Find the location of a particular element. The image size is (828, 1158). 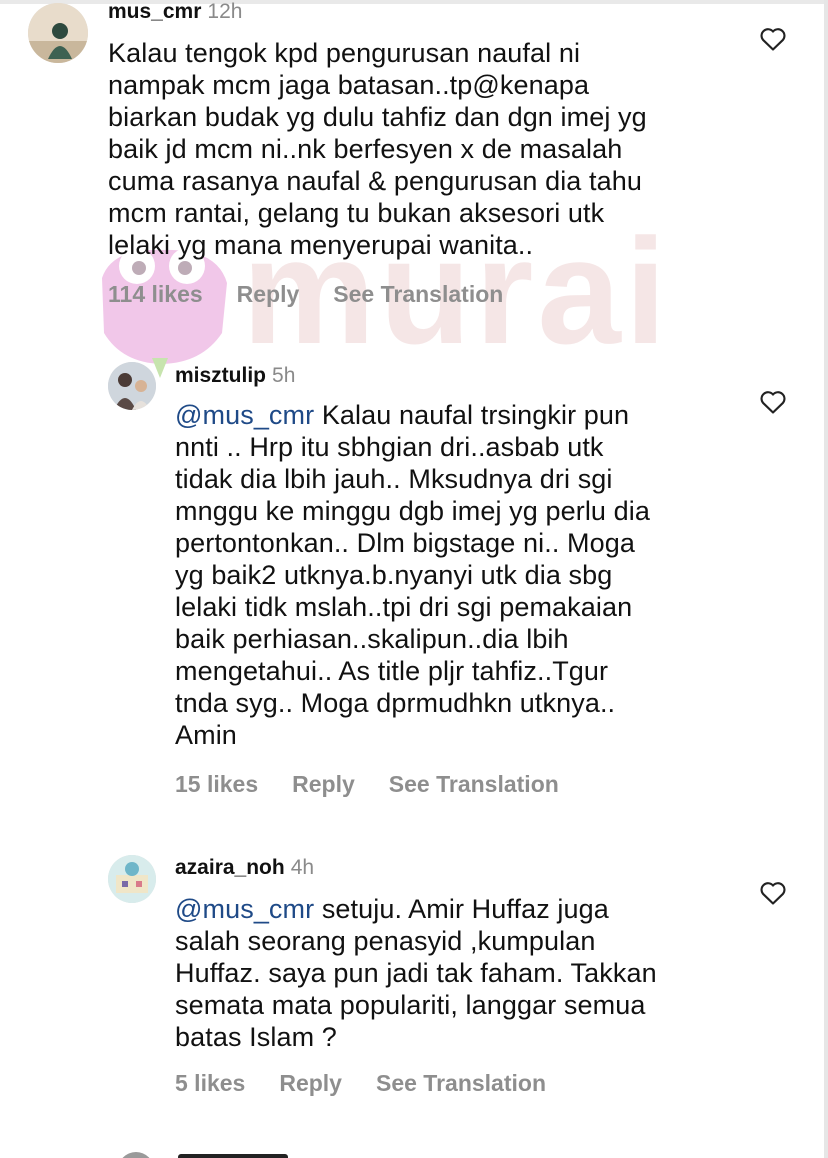

comment-actions: 15 likes Reply See Translation is located at coordinates (384, 784).